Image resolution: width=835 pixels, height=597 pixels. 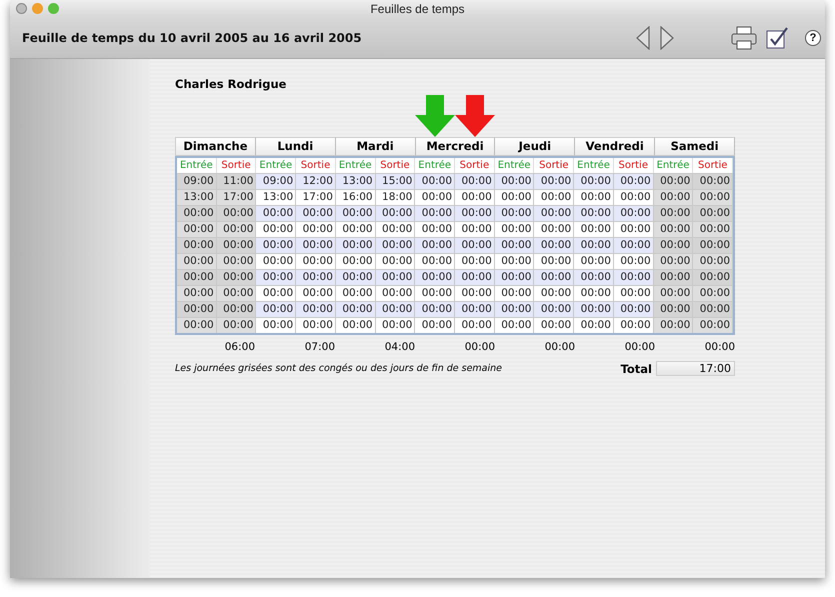 I want to click on time-cell: 18:00, so click(x=396, y=197).